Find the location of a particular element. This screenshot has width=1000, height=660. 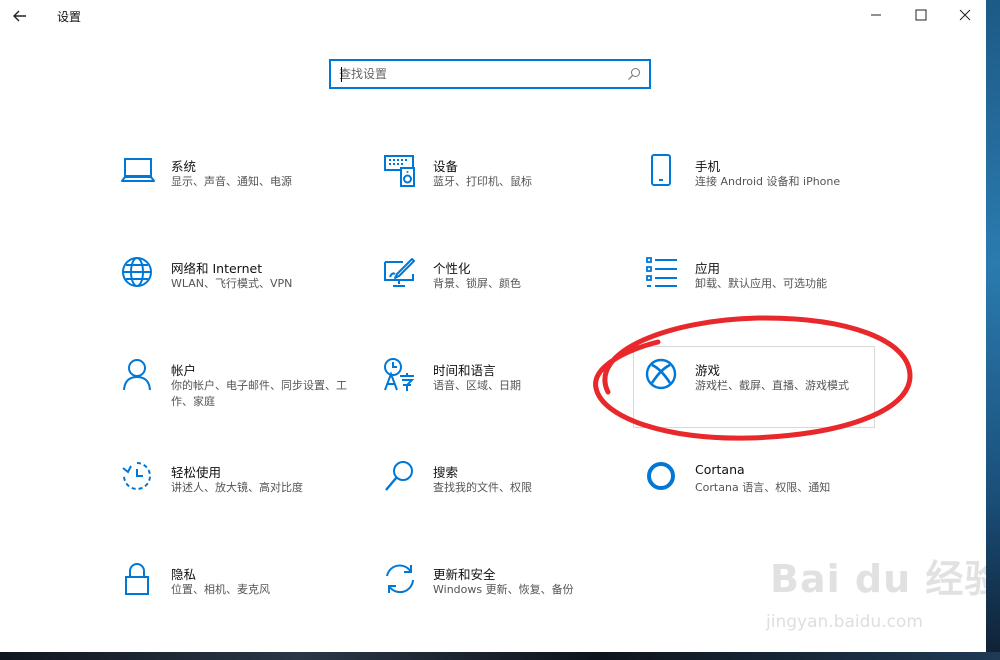

tile-search: 搜索 查找我的文件、权限 is located at coordinates (497, 495).